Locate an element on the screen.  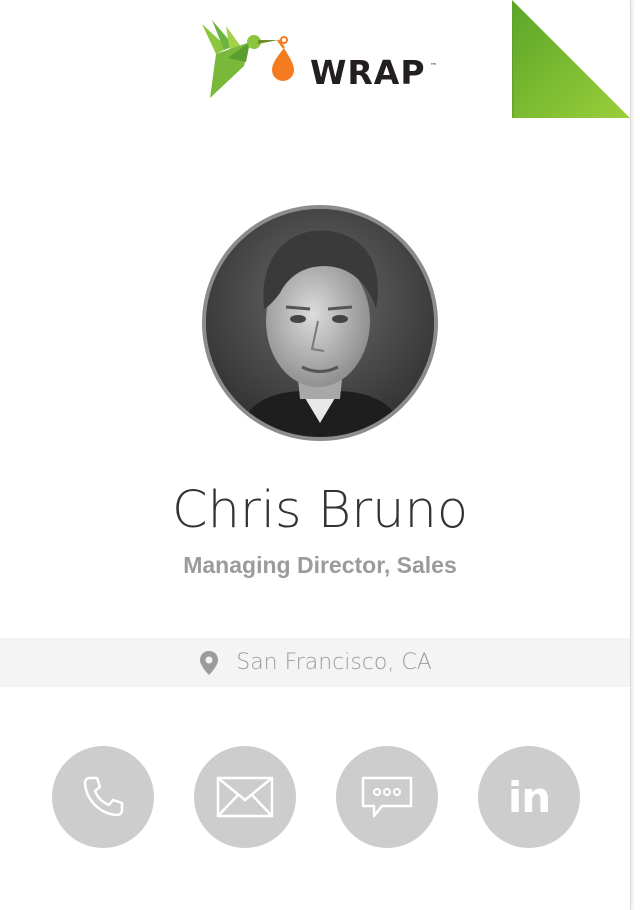
message-button is located at coordinates (387, 797).